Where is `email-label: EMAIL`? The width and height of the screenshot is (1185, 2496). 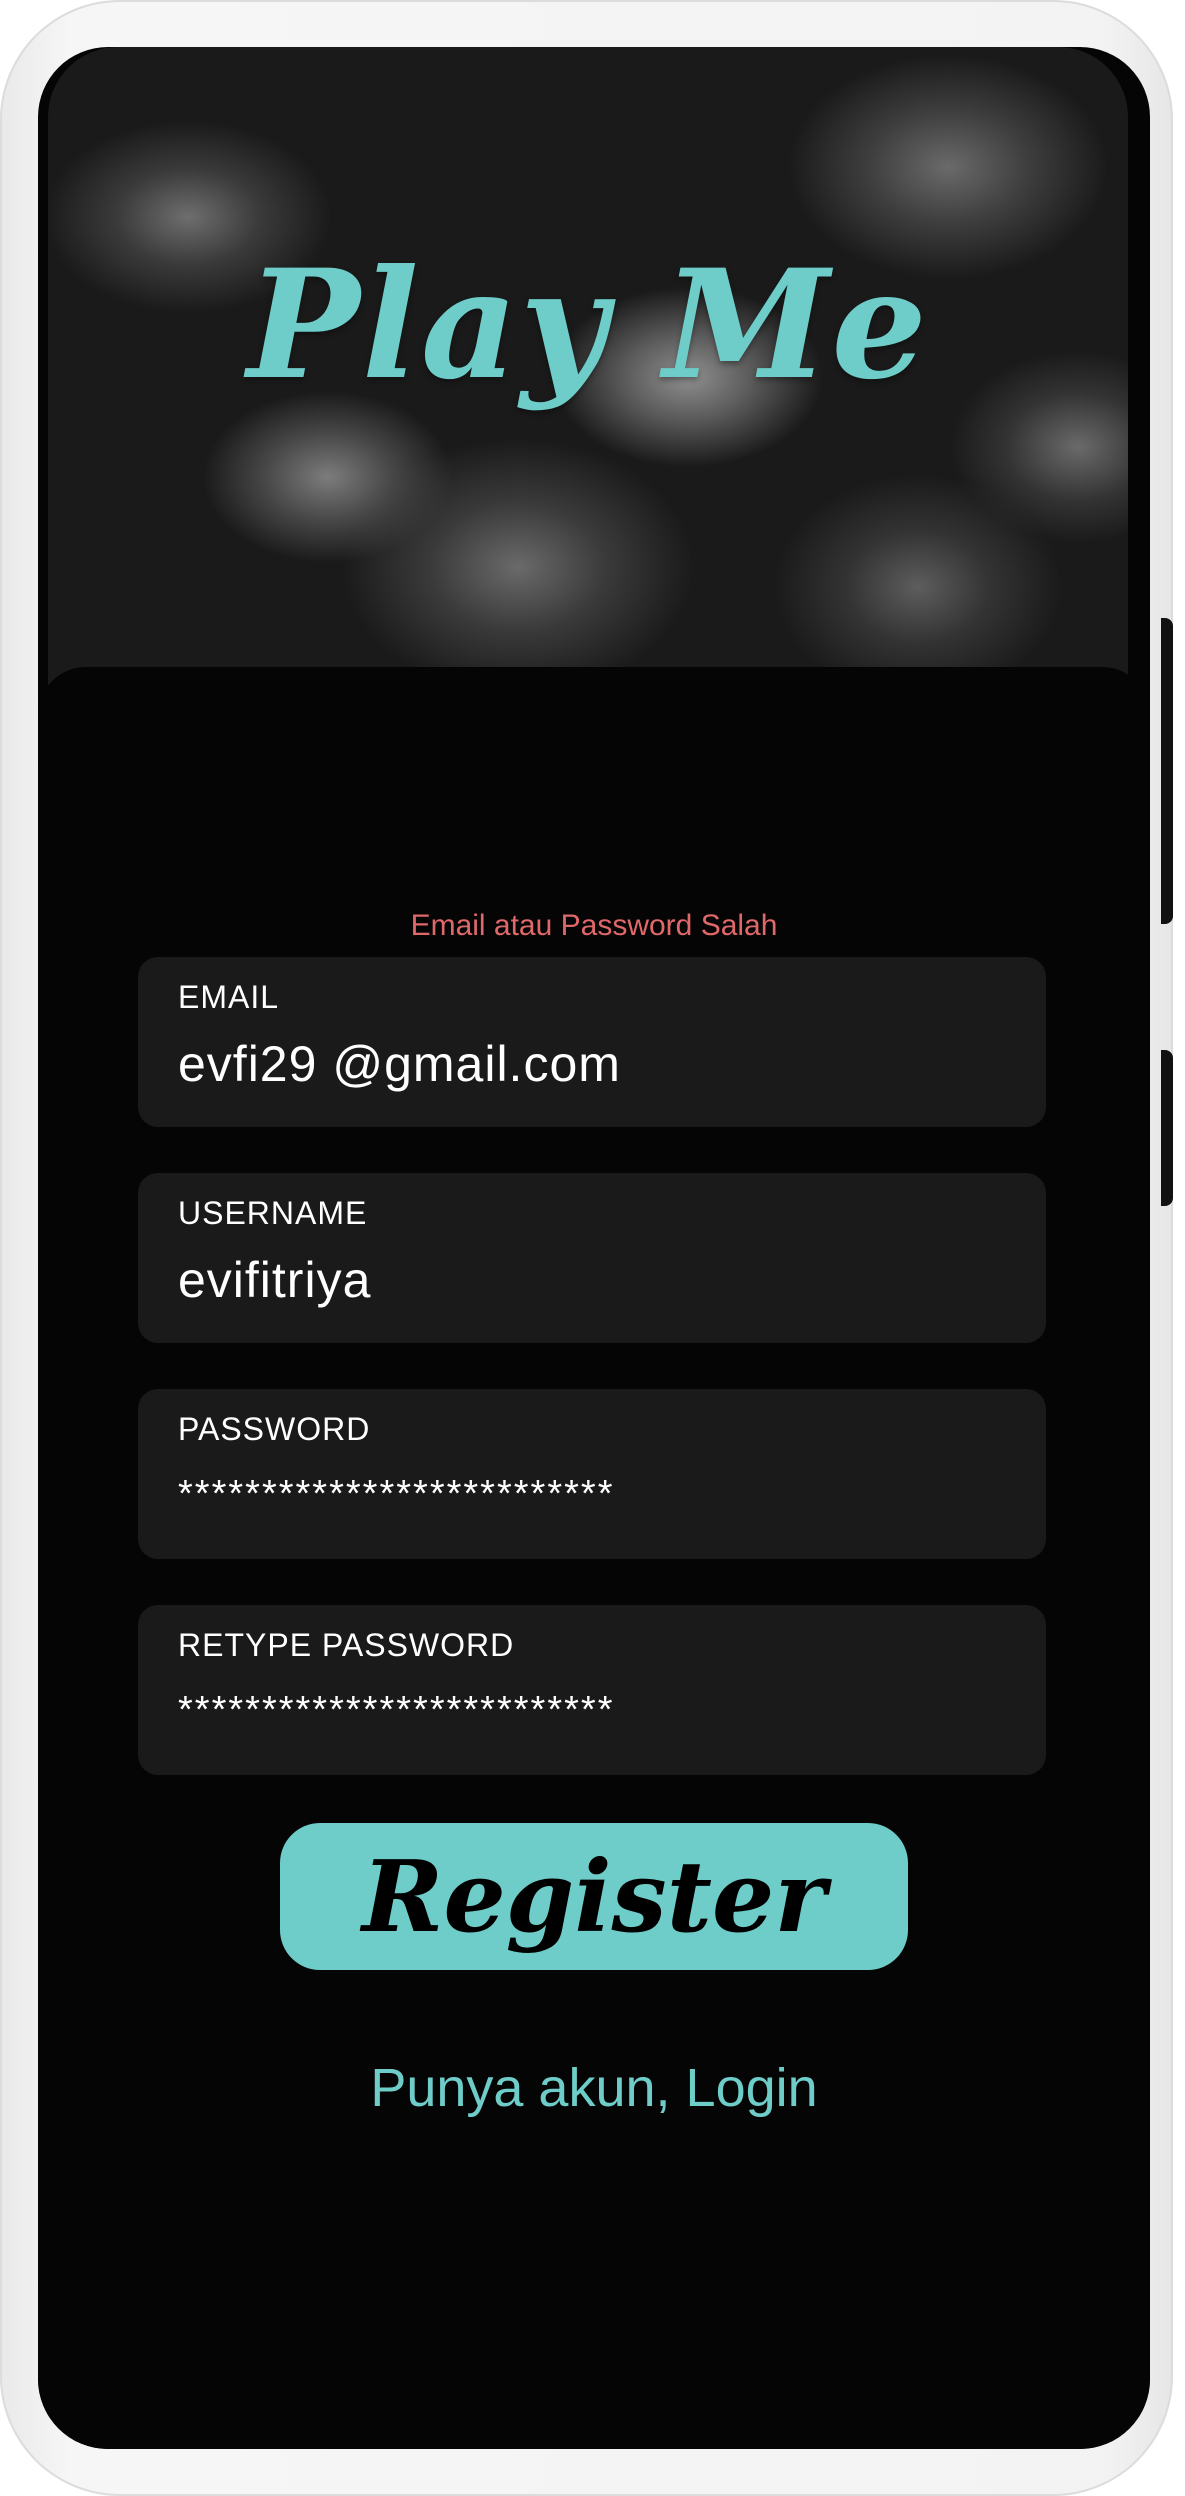 email-label: EMAIL is located at coordinates (229, 997).